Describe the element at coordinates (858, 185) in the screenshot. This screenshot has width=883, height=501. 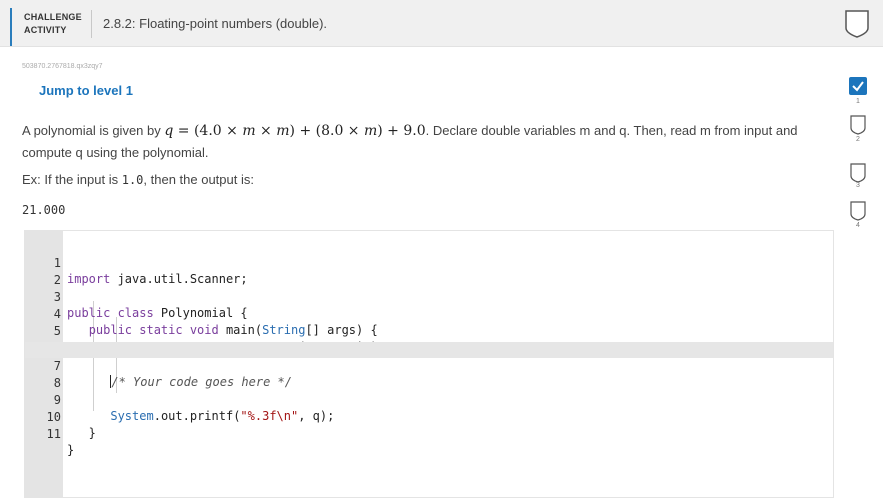
I see `level-number: 3` at that location.